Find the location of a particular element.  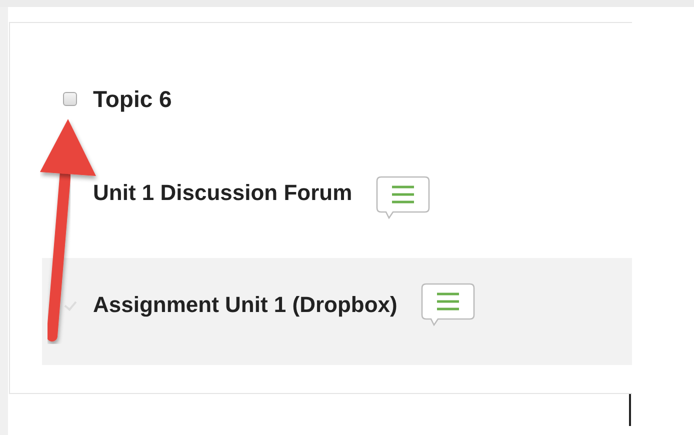

item-link: Assignment Unit 1 (Dropbox) is located at coordinates (245, 305).